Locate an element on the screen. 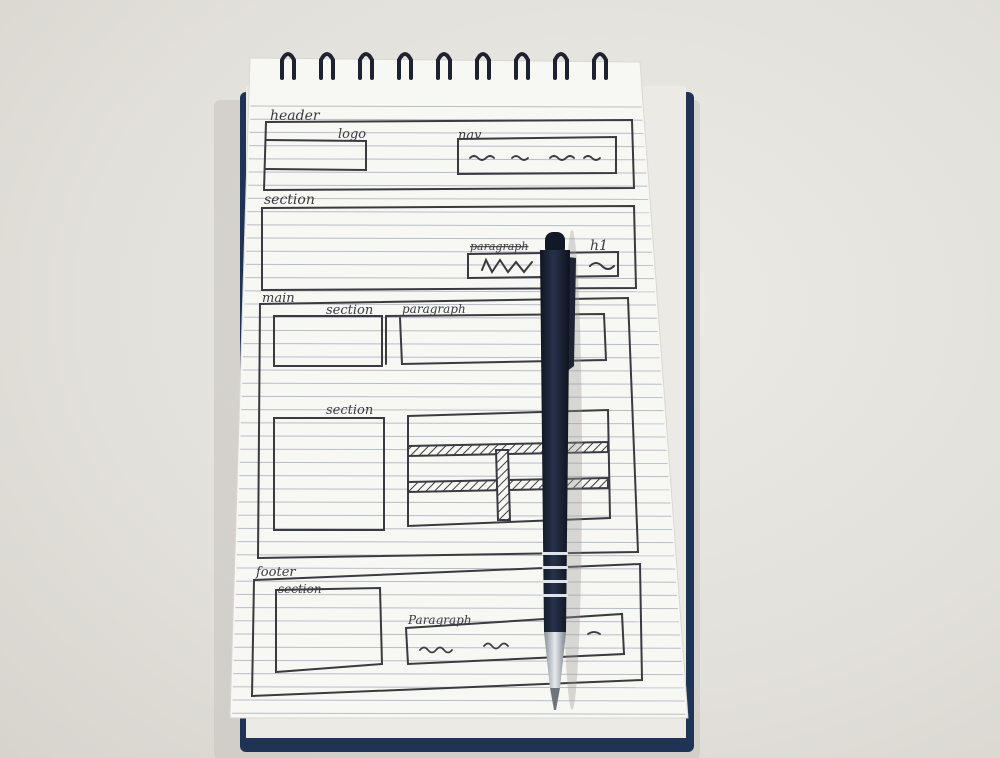  main-section2-label: section is located at coordinates (349, 410).